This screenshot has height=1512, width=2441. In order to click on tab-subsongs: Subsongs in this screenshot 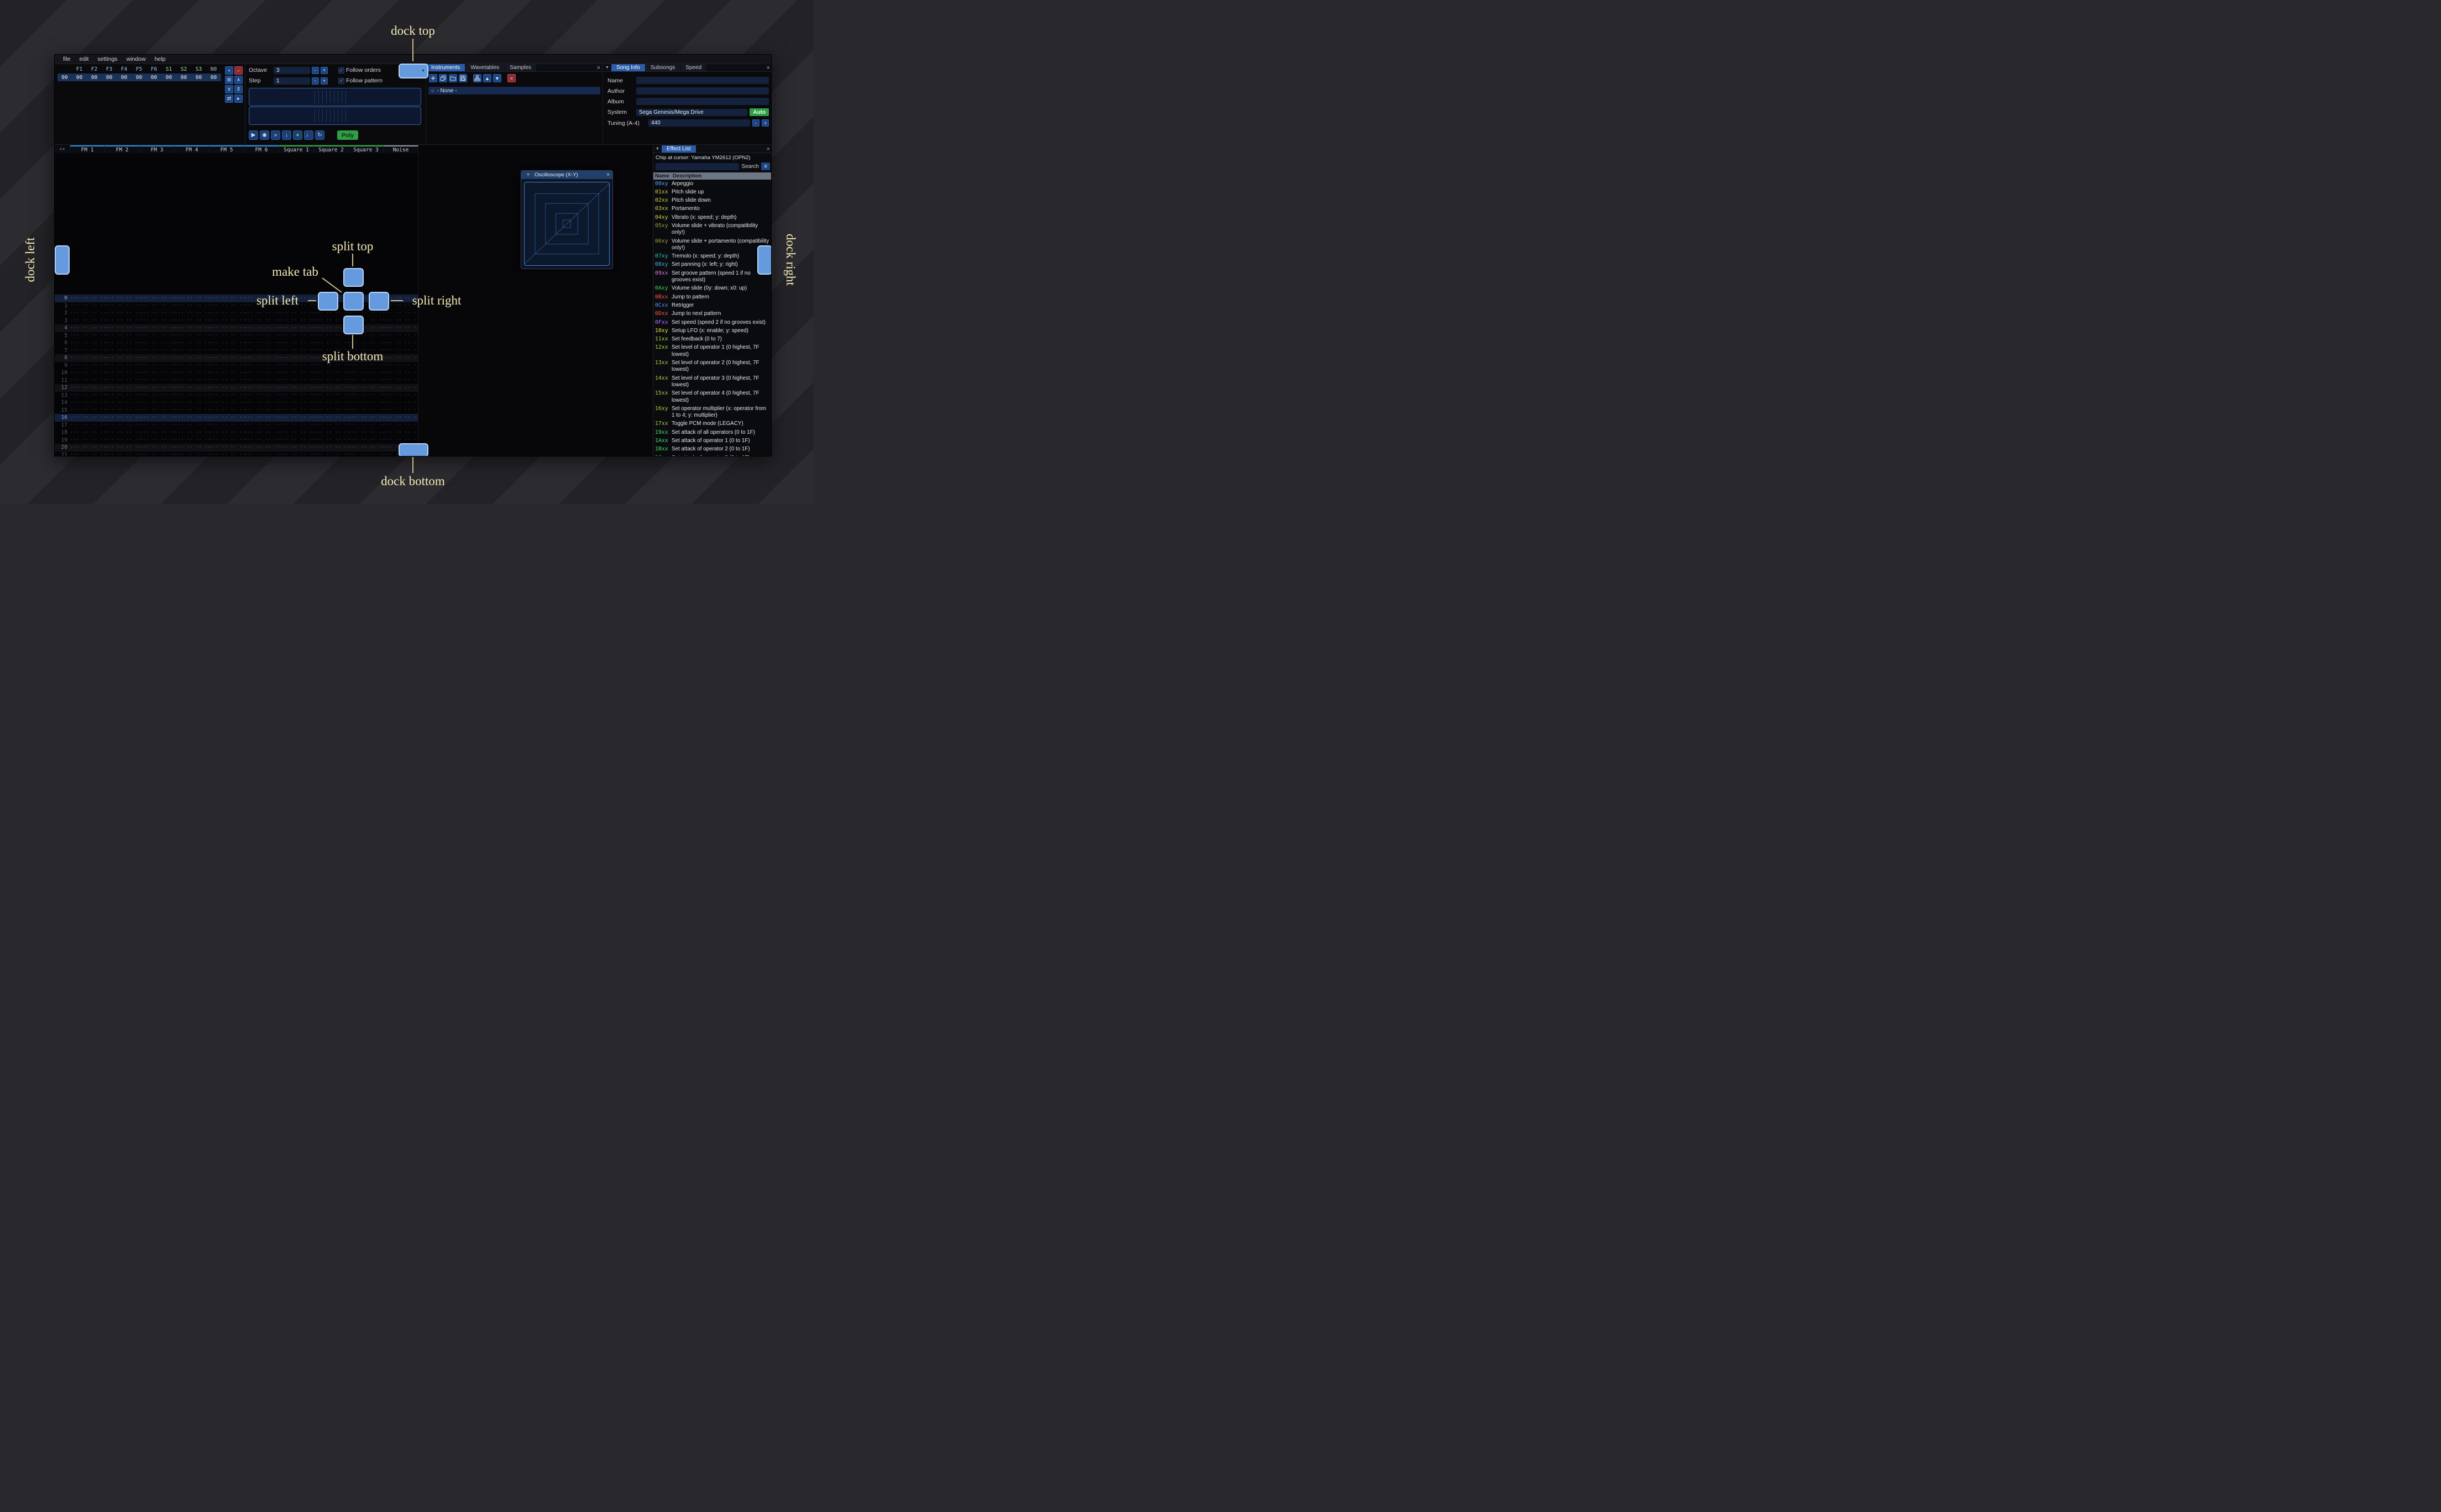, I will do `click(662, 67)`.